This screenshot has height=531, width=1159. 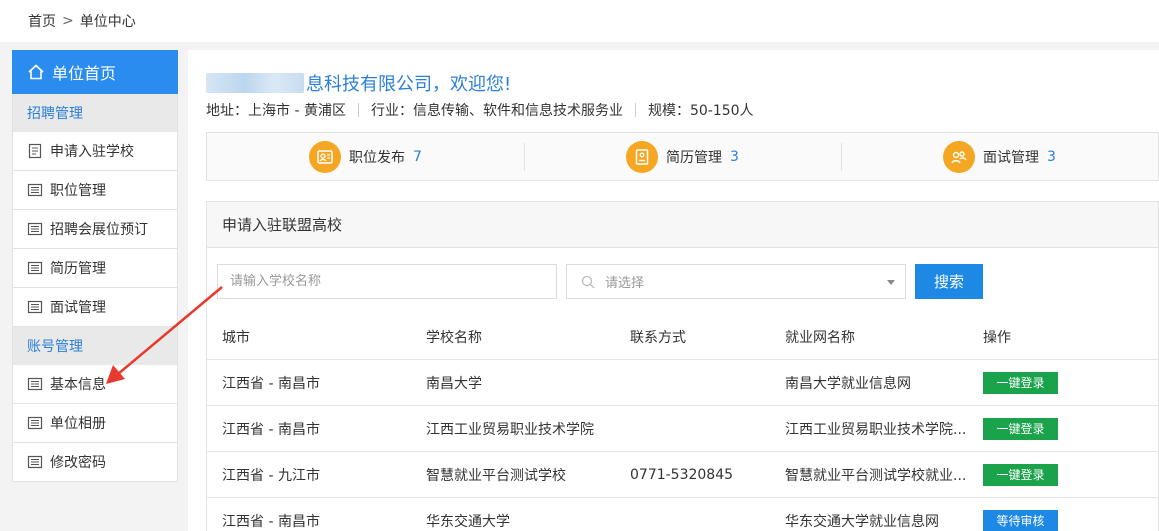 What do you see at coordinates (642, 156) in the screenshot?
I see `resume-icon` at bounding box center [642, 156].